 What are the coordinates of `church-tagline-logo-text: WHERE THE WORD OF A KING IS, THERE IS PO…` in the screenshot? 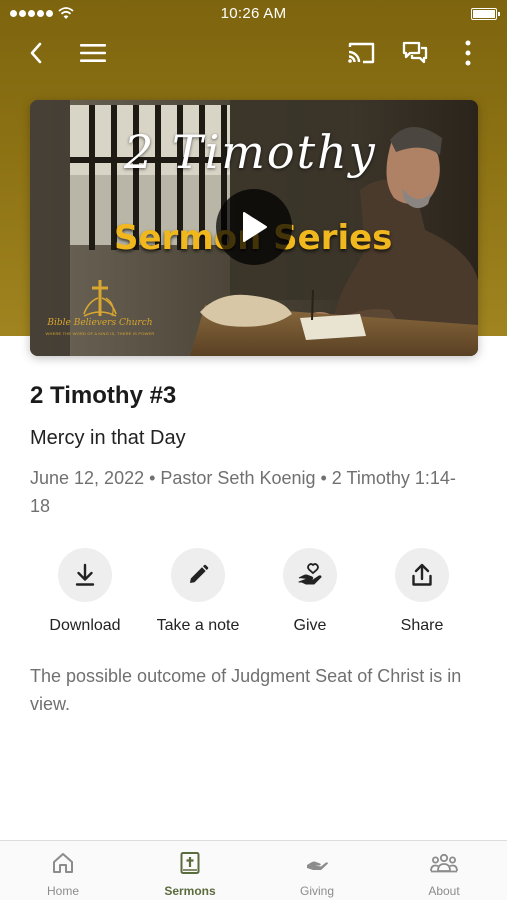 It's located at (100, 333).